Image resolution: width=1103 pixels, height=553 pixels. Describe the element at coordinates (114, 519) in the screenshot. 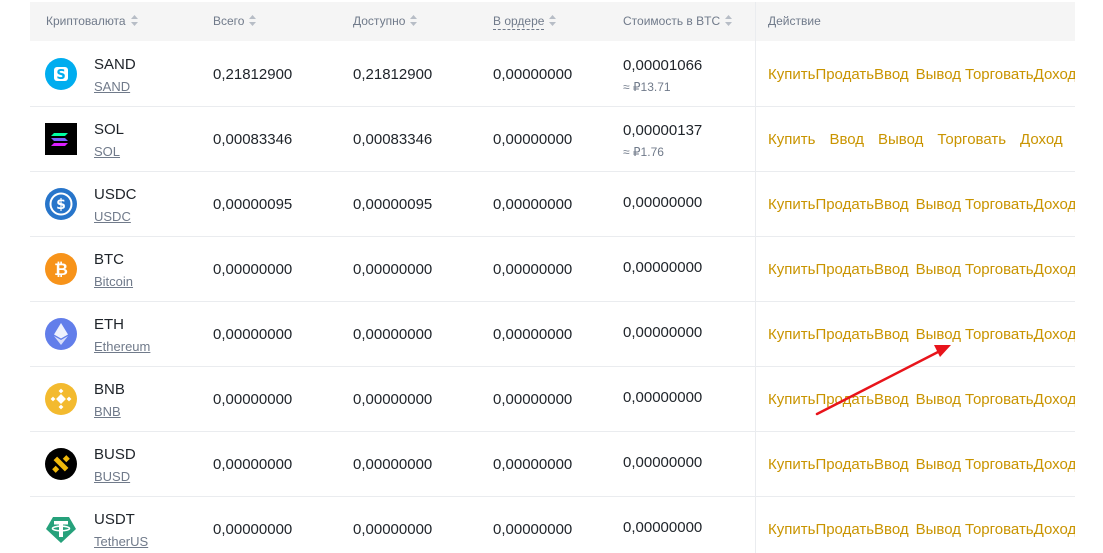

I see `coin-symbol: USDT` at that location.